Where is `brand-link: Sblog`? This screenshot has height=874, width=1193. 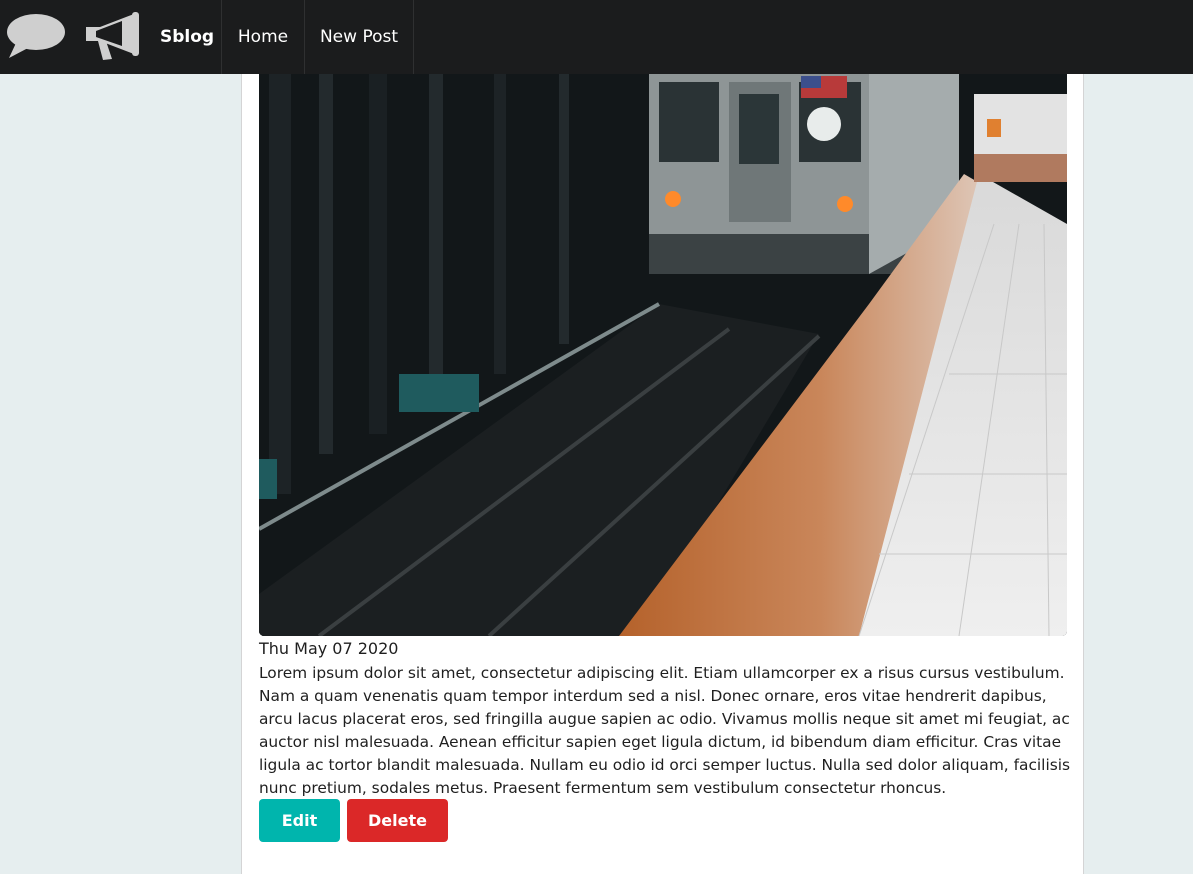 brand-link: Sblog is located at coordinates (111, 37).